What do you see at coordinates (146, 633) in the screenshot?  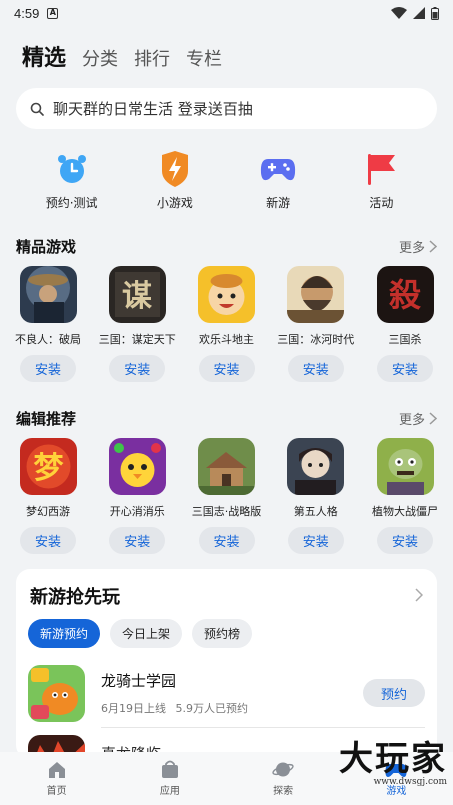 I see `chip-today-launch: 今日上架` at bounding box center [146, 633].